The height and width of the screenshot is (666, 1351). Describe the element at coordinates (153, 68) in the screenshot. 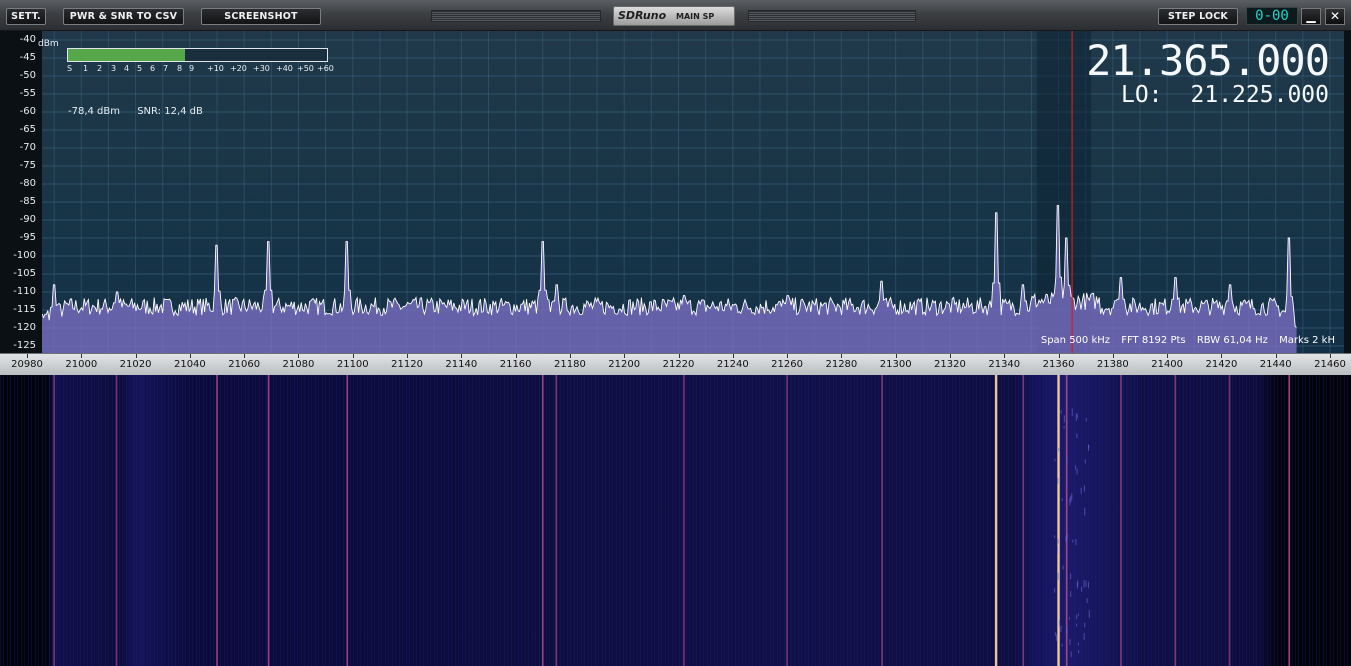

I see `s-meter-scale-label: 6` at that location.